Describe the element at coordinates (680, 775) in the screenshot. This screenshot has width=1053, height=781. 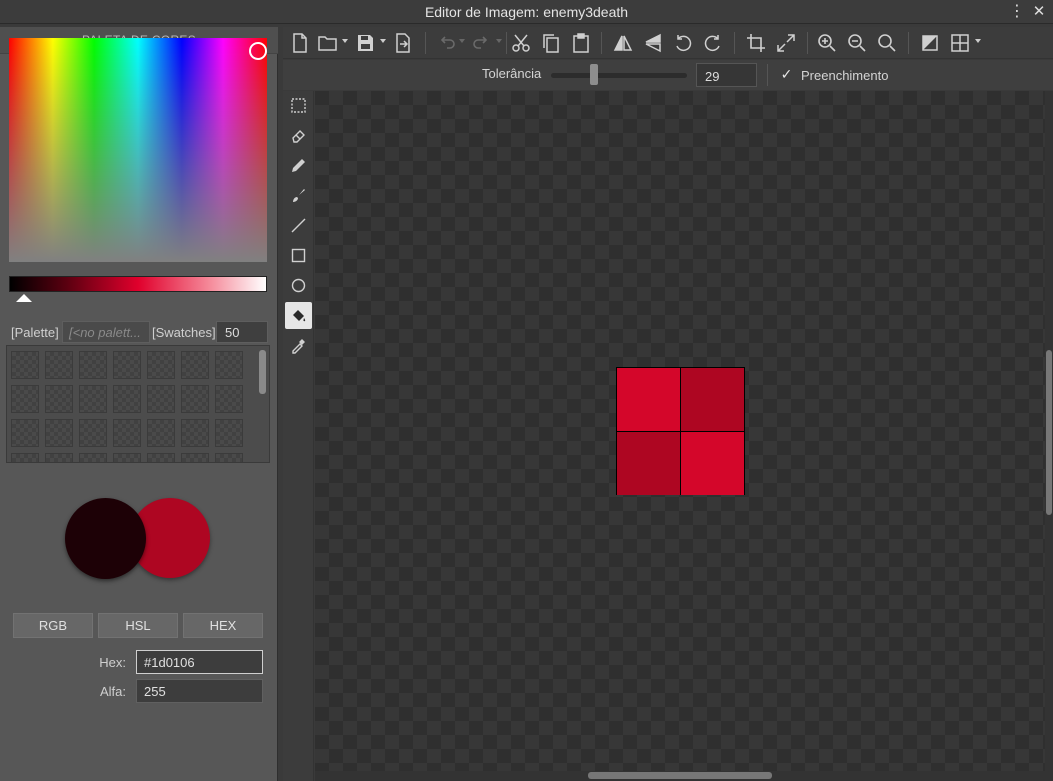
I see `horizontal-scrollbar-thumb` at that location.